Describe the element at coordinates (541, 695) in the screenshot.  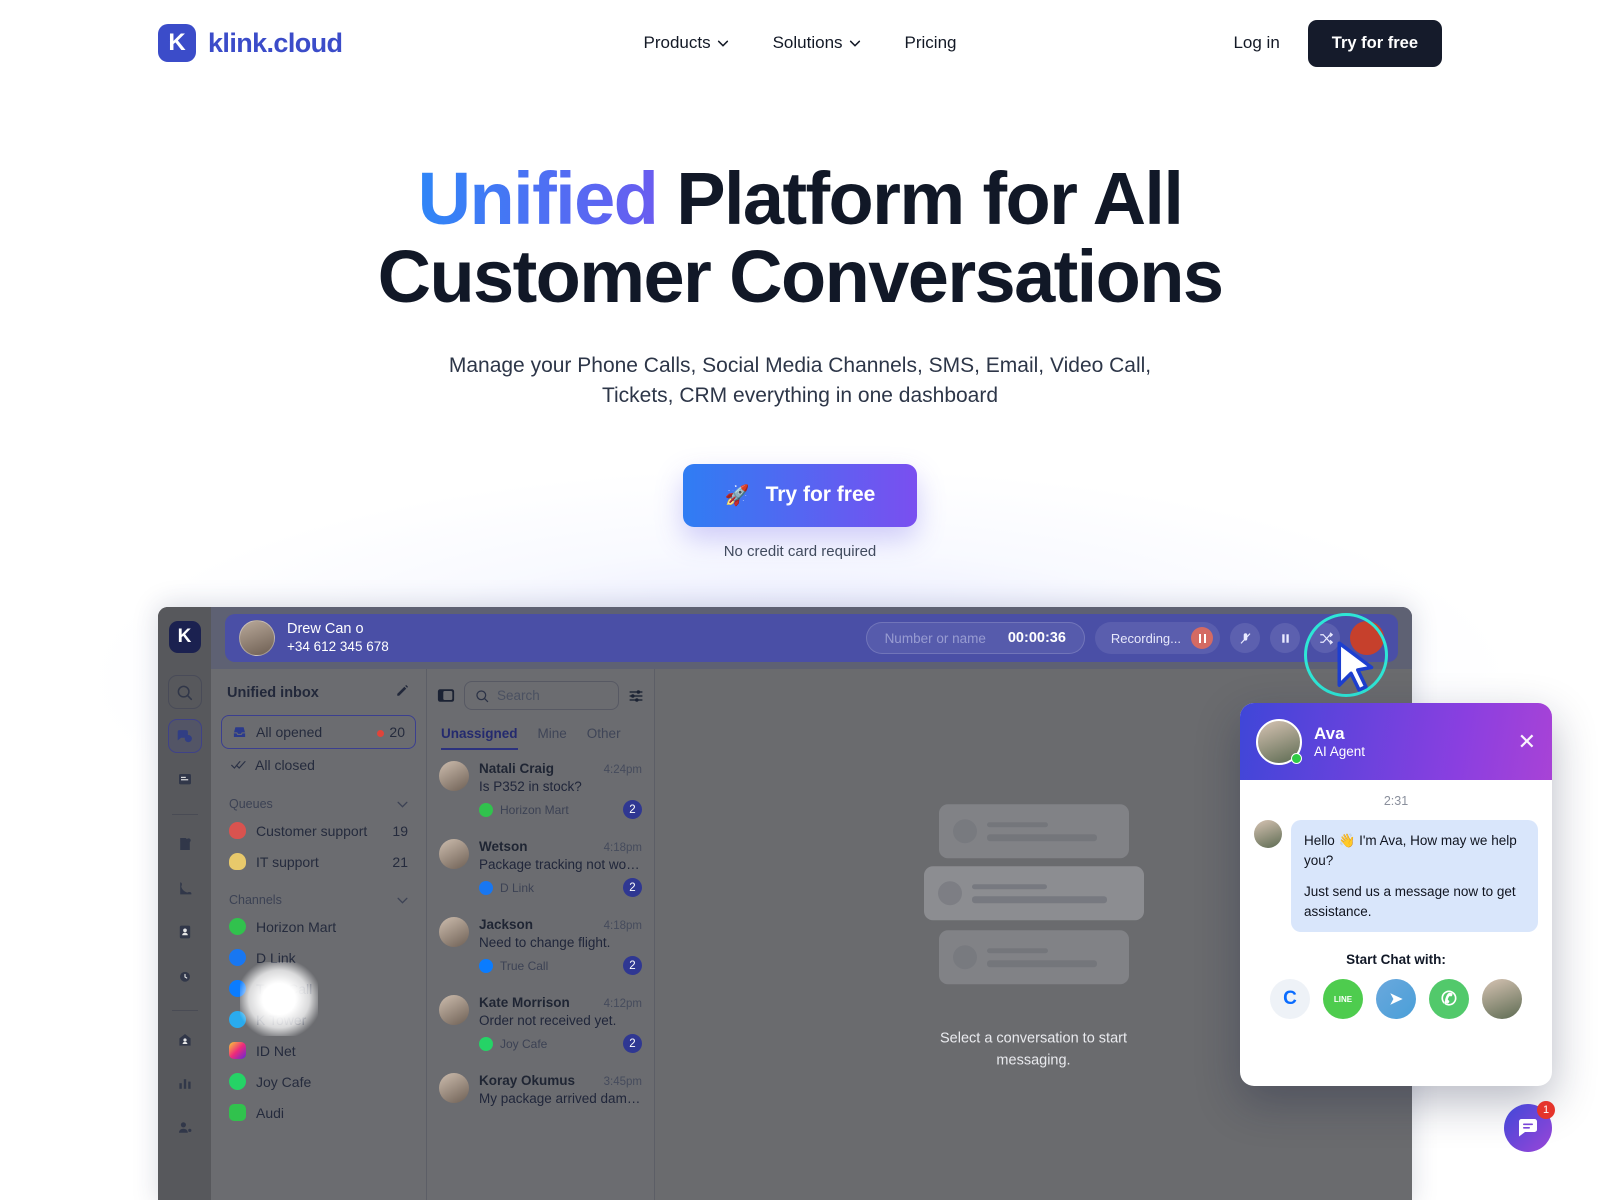
I see `search-input: Search` at that location.